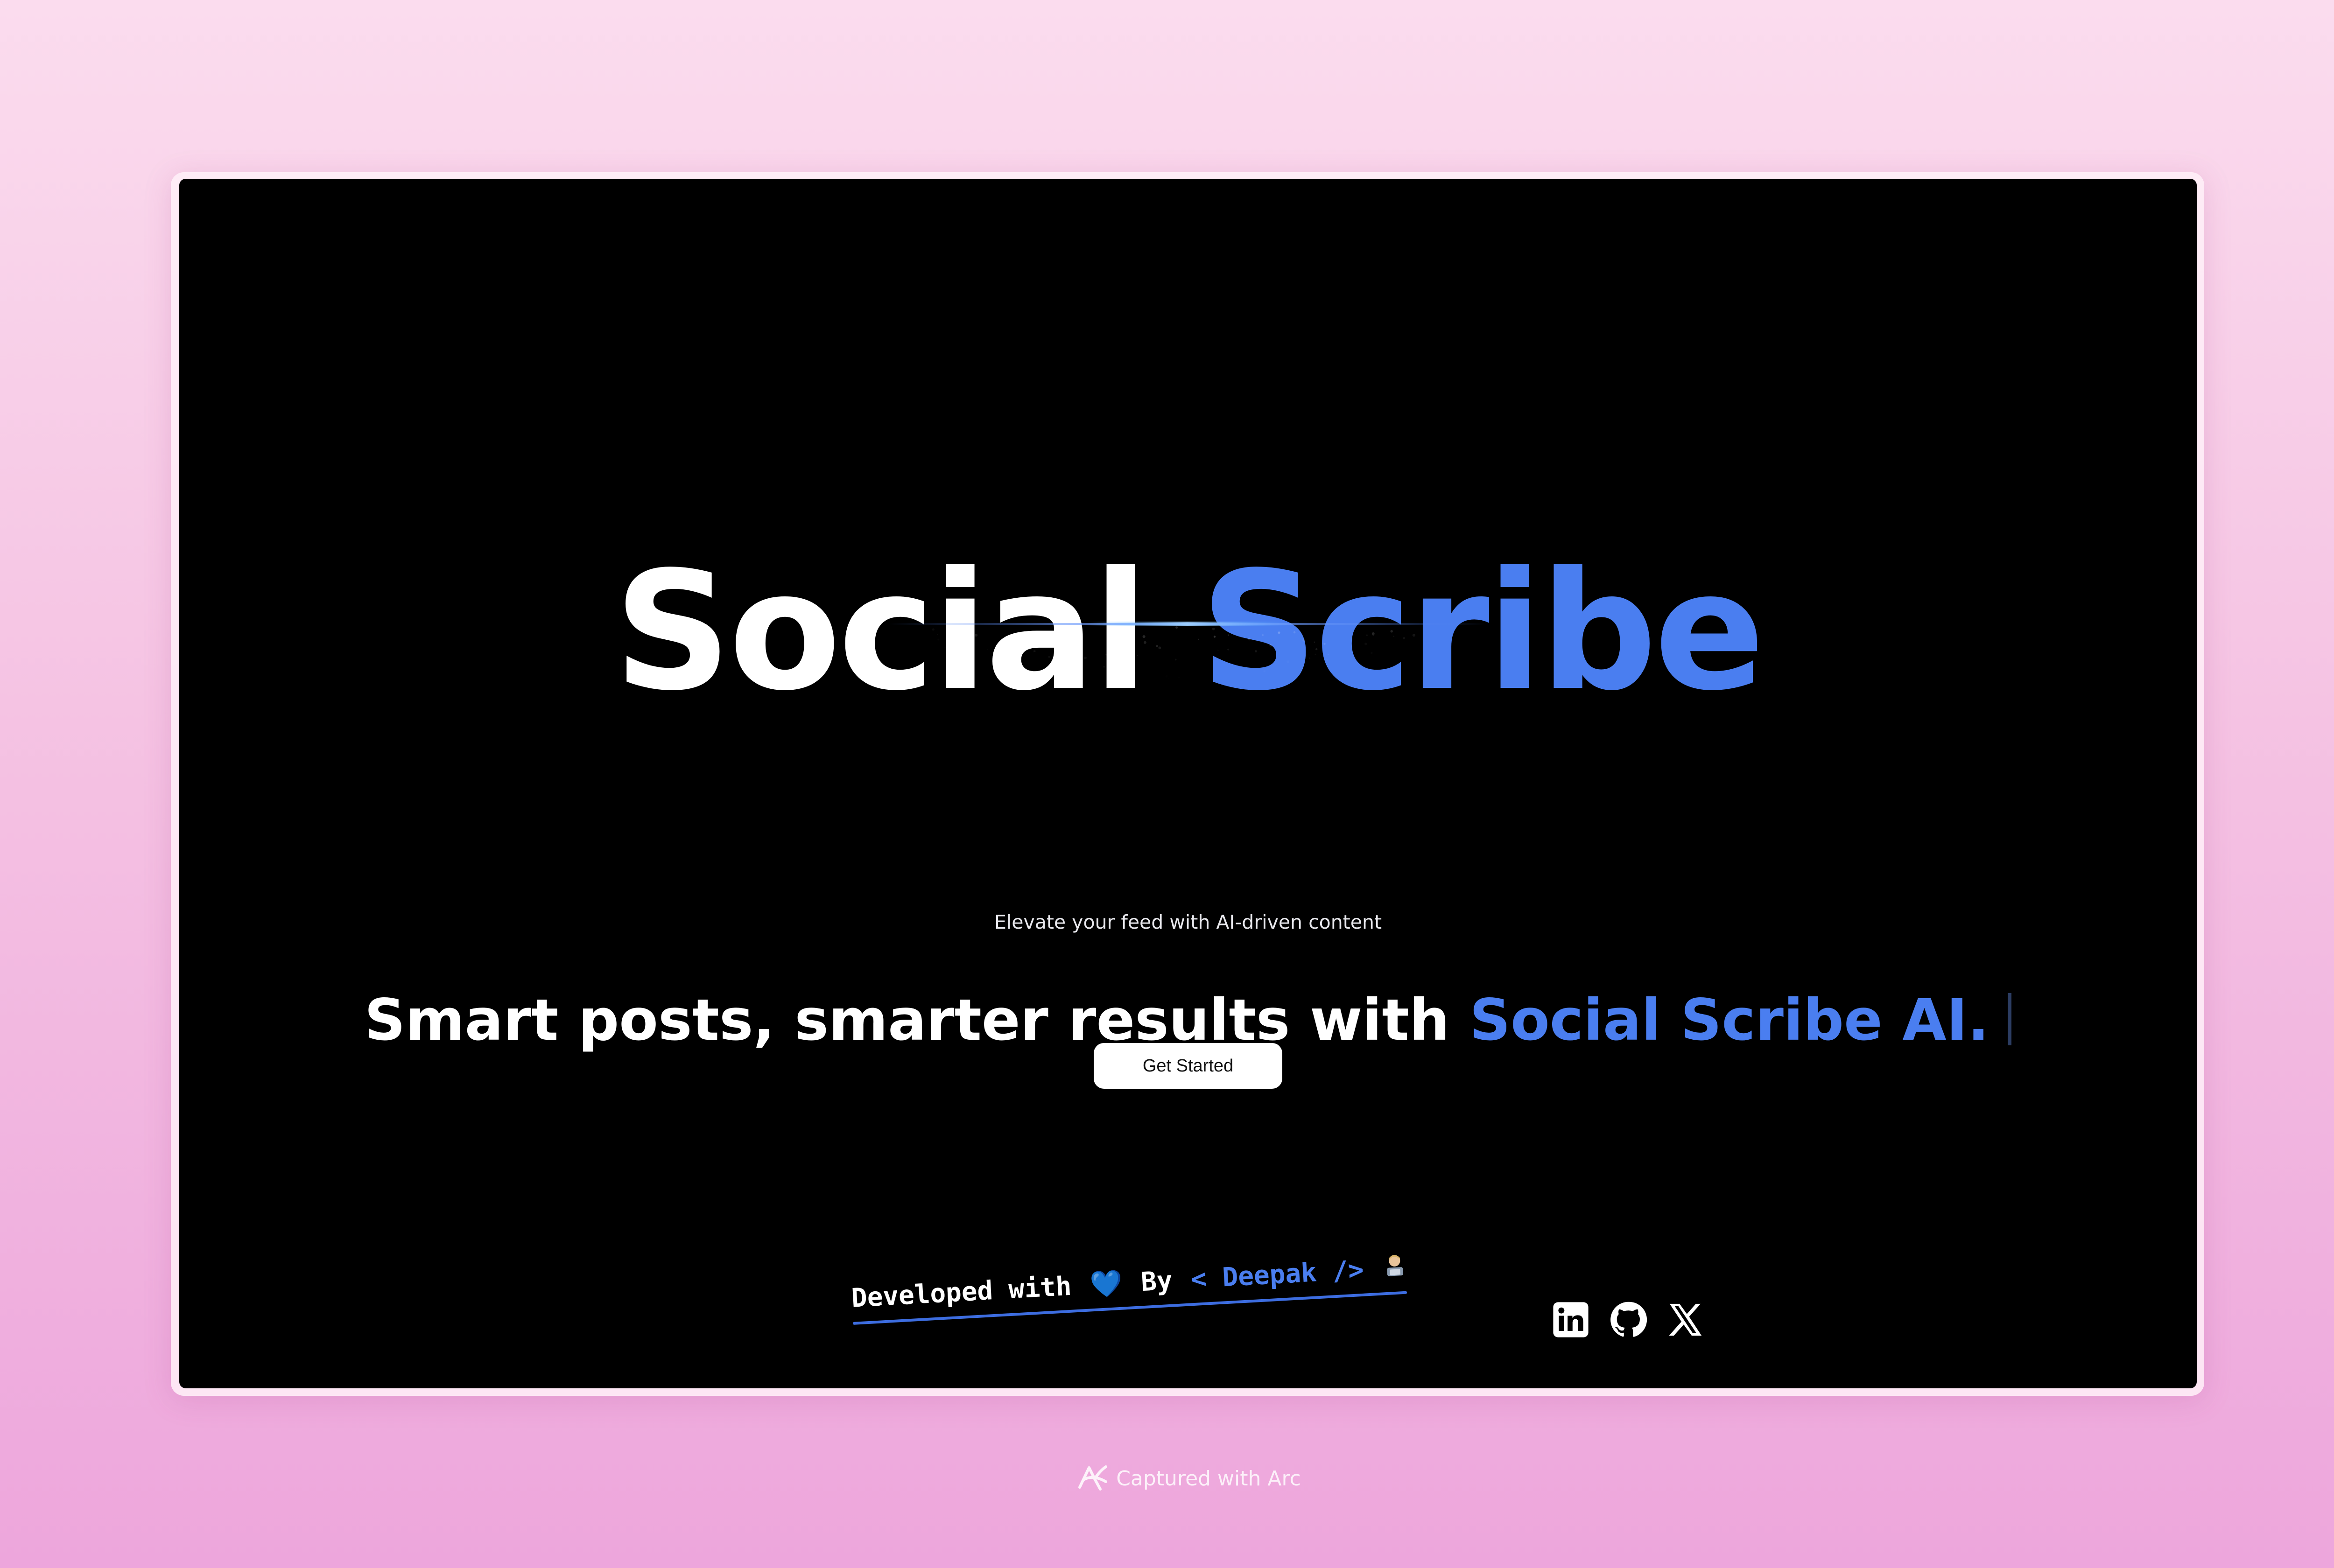 This screenshot has height=1568, width=2334. What do you see at coordinates (1394, 1265) in the screenshot?
I see `technologist-icon` at bounding box center [1394, 1265].